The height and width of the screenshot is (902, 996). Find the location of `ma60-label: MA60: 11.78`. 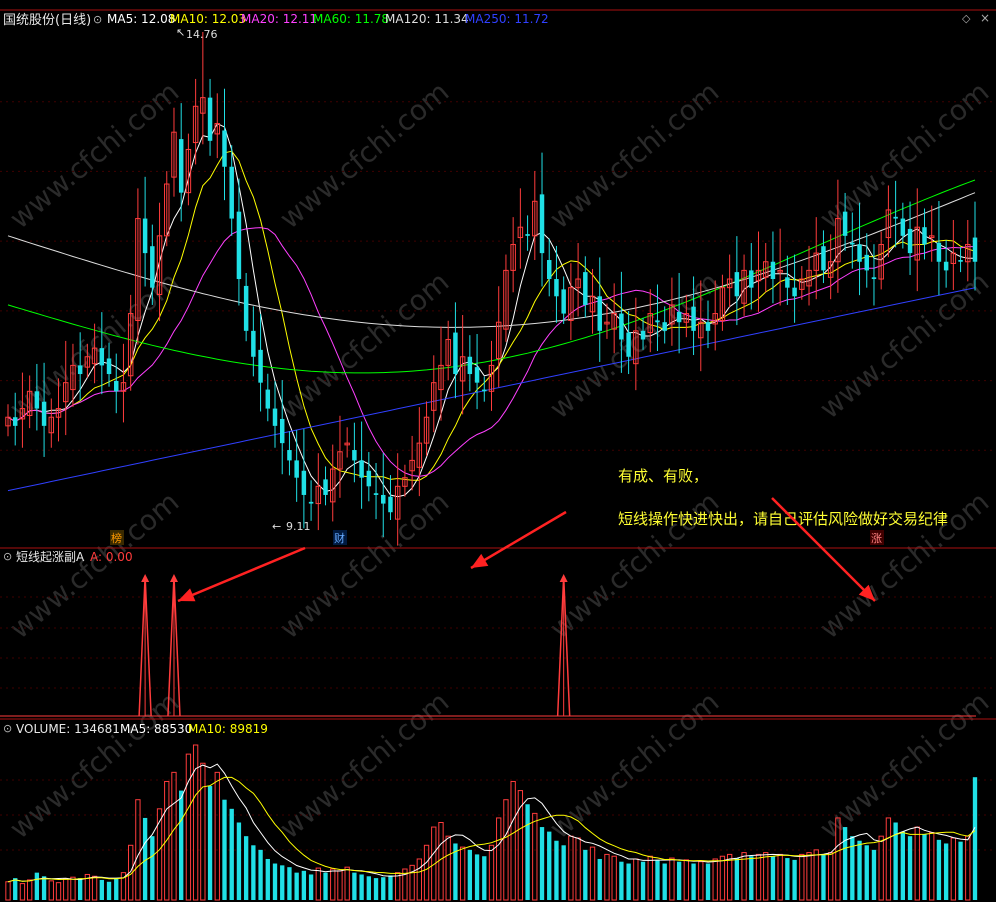

ma60-label: MA60: 11.78 is located at coordinates (351, 19).